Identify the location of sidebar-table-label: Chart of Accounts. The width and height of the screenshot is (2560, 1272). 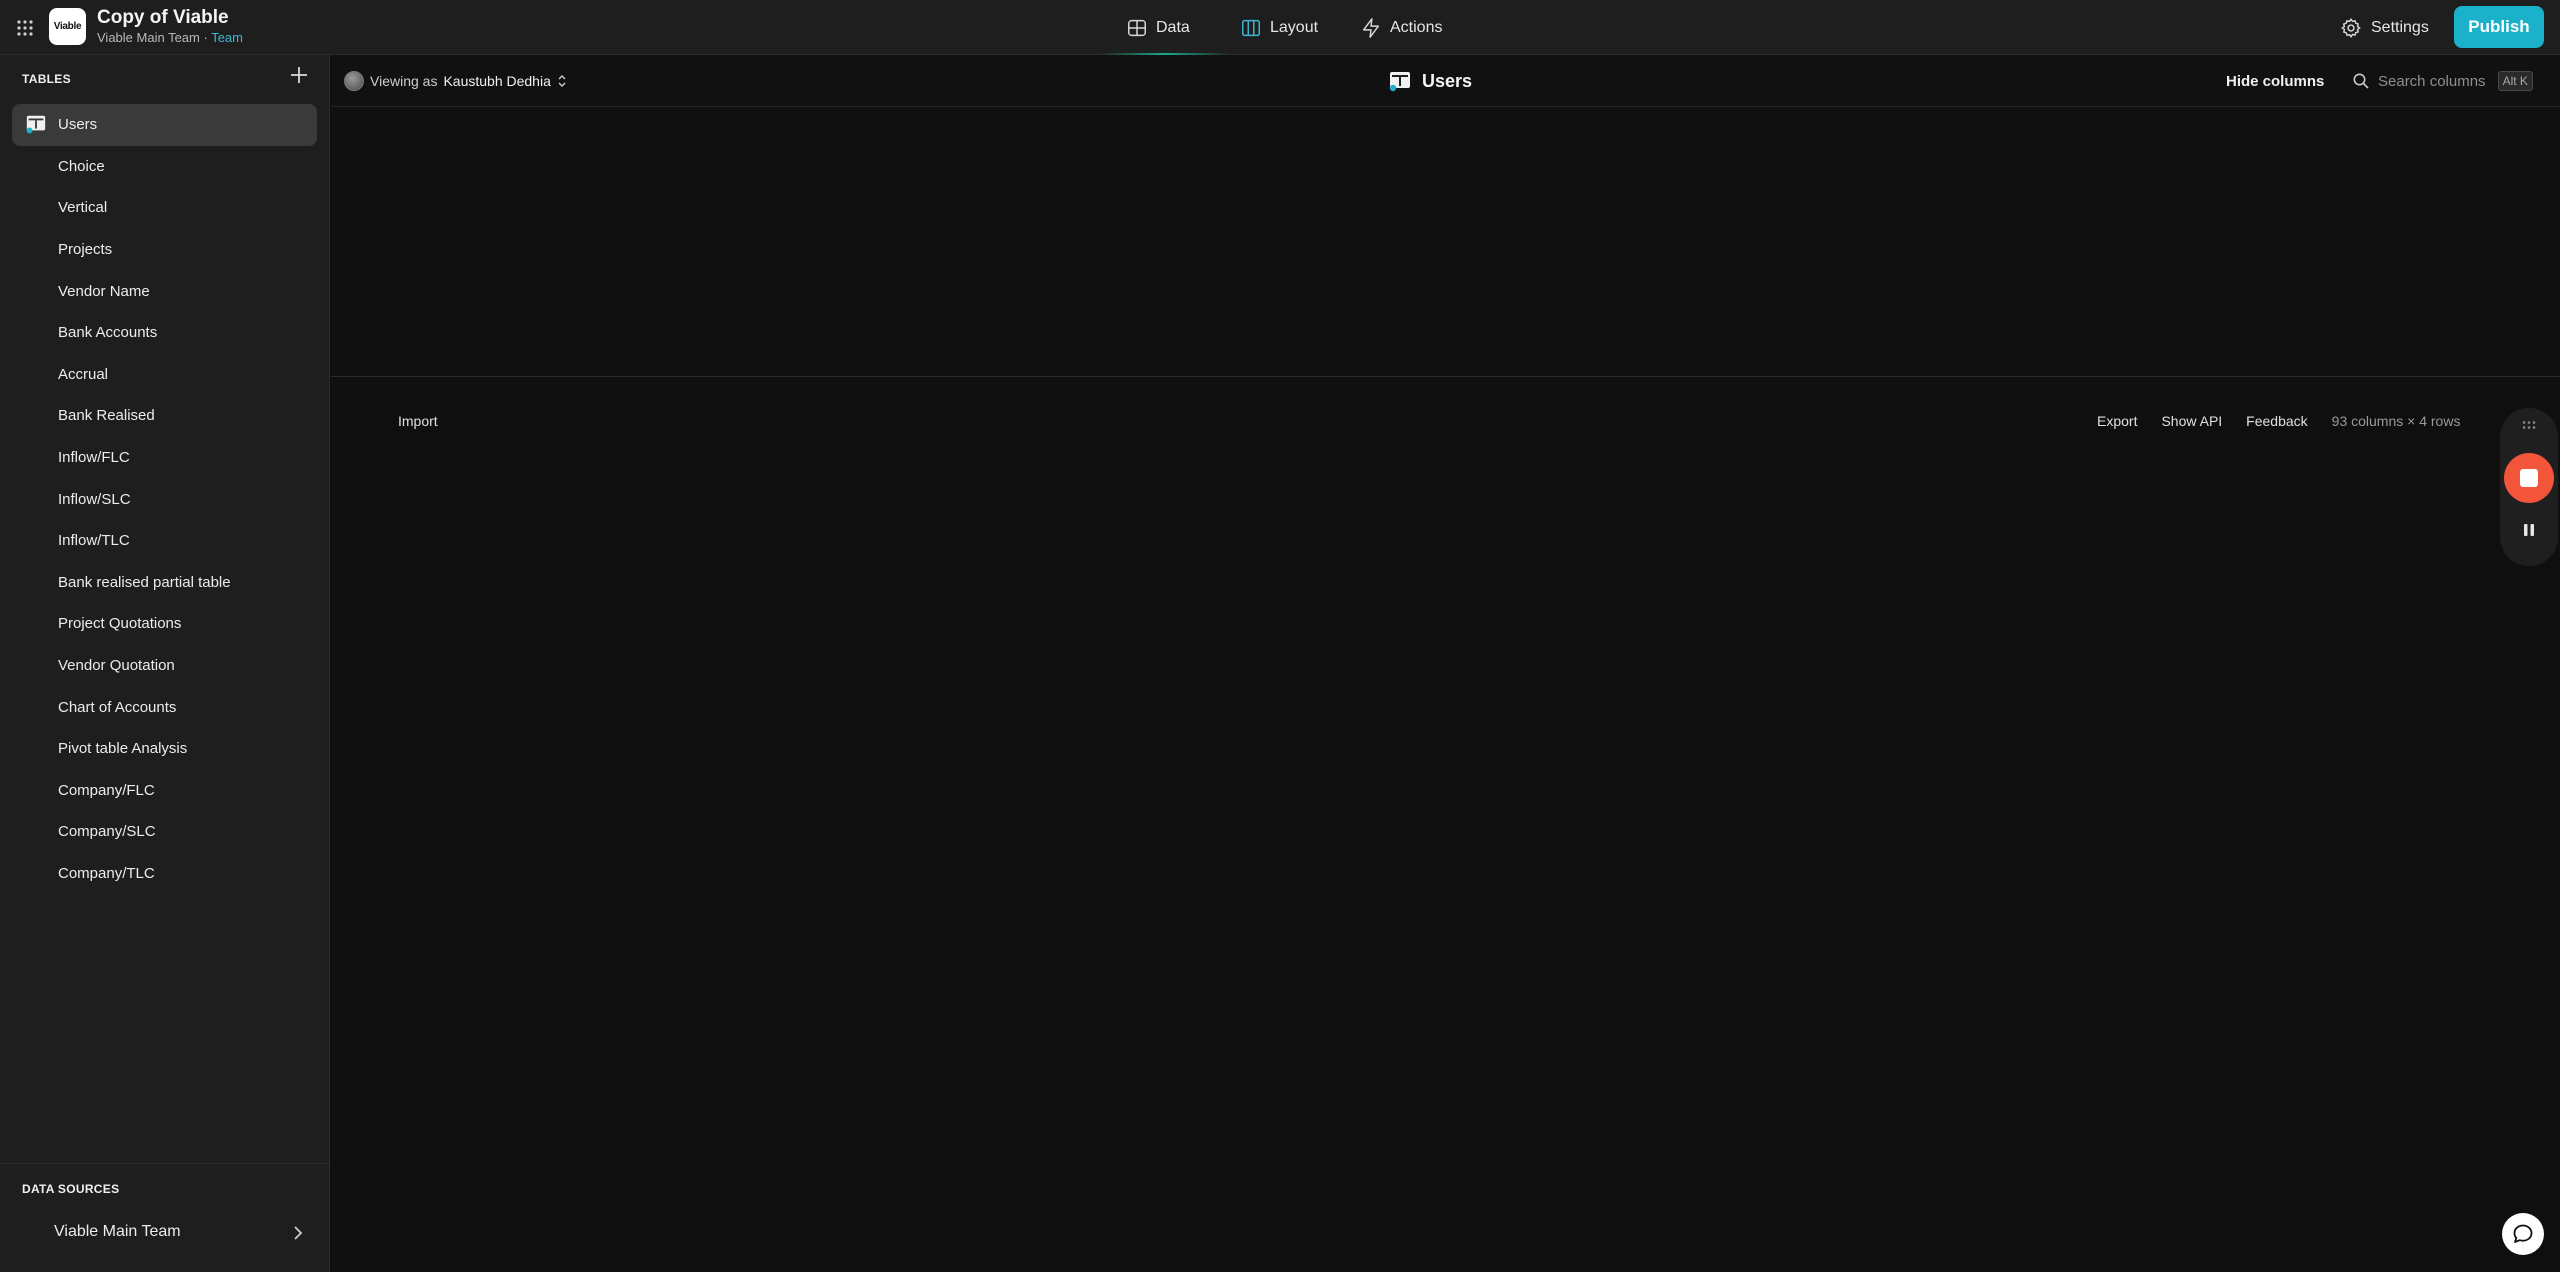
(117, 707).